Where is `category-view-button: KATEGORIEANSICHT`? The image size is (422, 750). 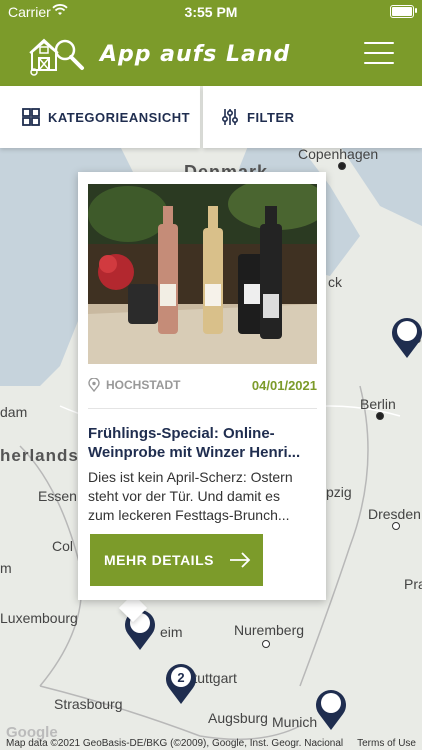 category-view-button: KATEGORIEANSICHT is located at coordinates (100, 117).